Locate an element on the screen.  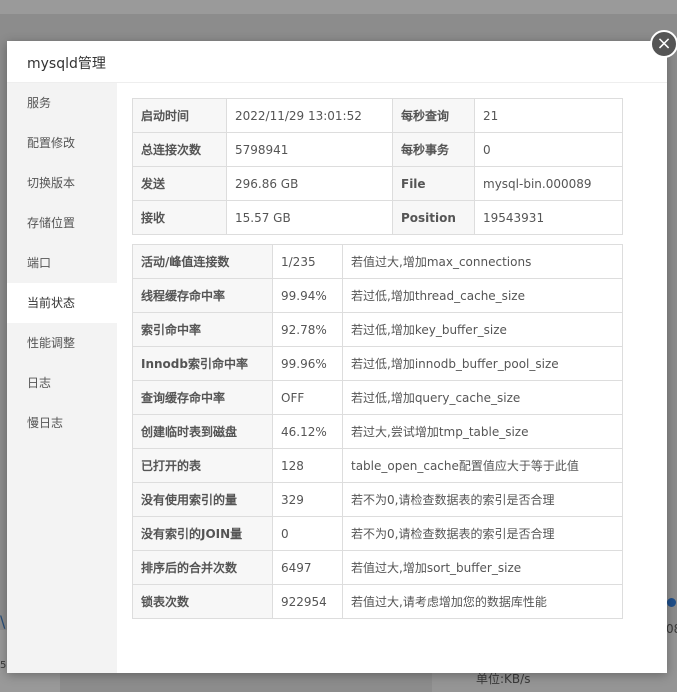
summary-value: 296.86 GB is located at coordinates (309, 183).